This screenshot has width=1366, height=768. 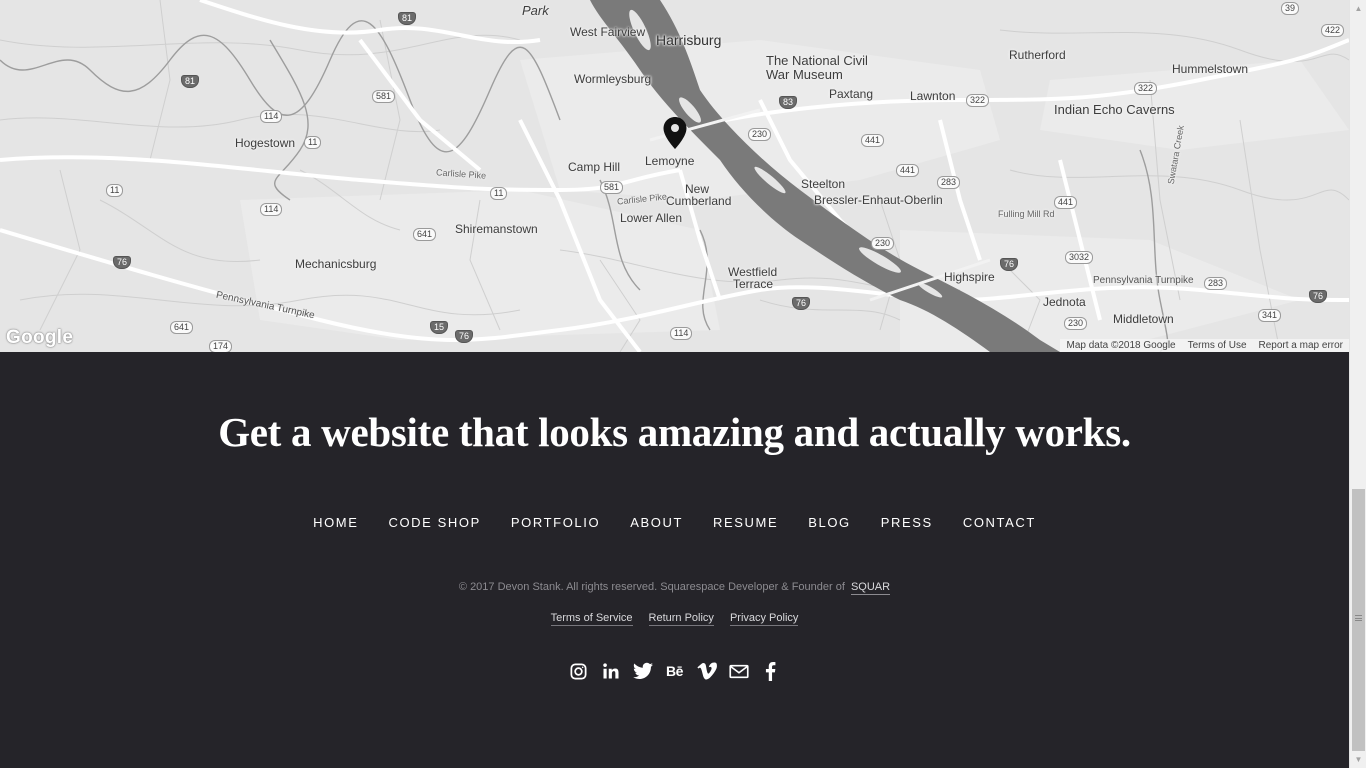 What do you see at coordinates (771, 671) in the screenshot?
I see `facebook-icon` at bounding box center [771, 671].